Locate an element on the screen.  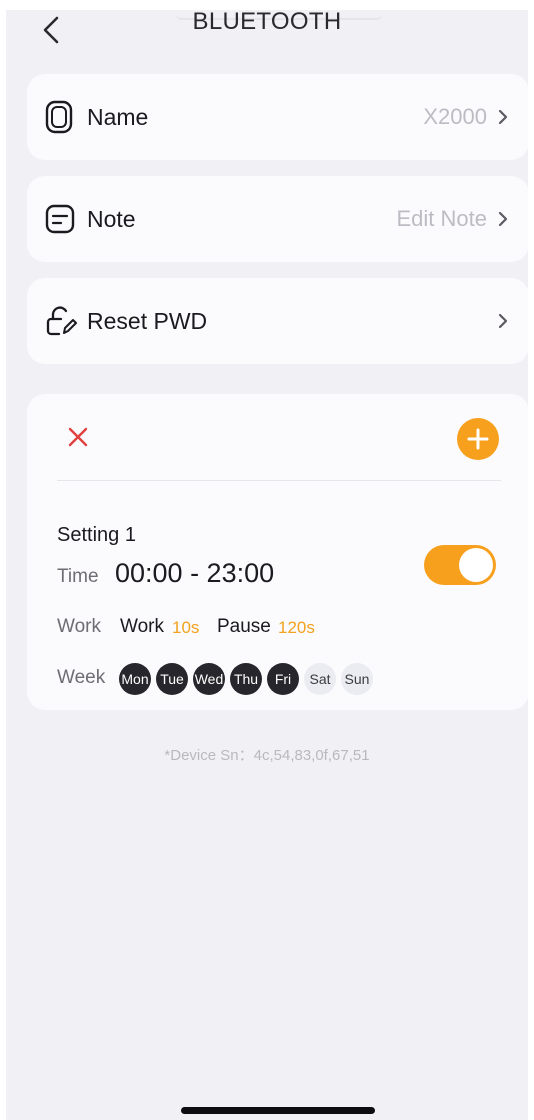
note-value: Edit Note is located at coordinates (442, 218).